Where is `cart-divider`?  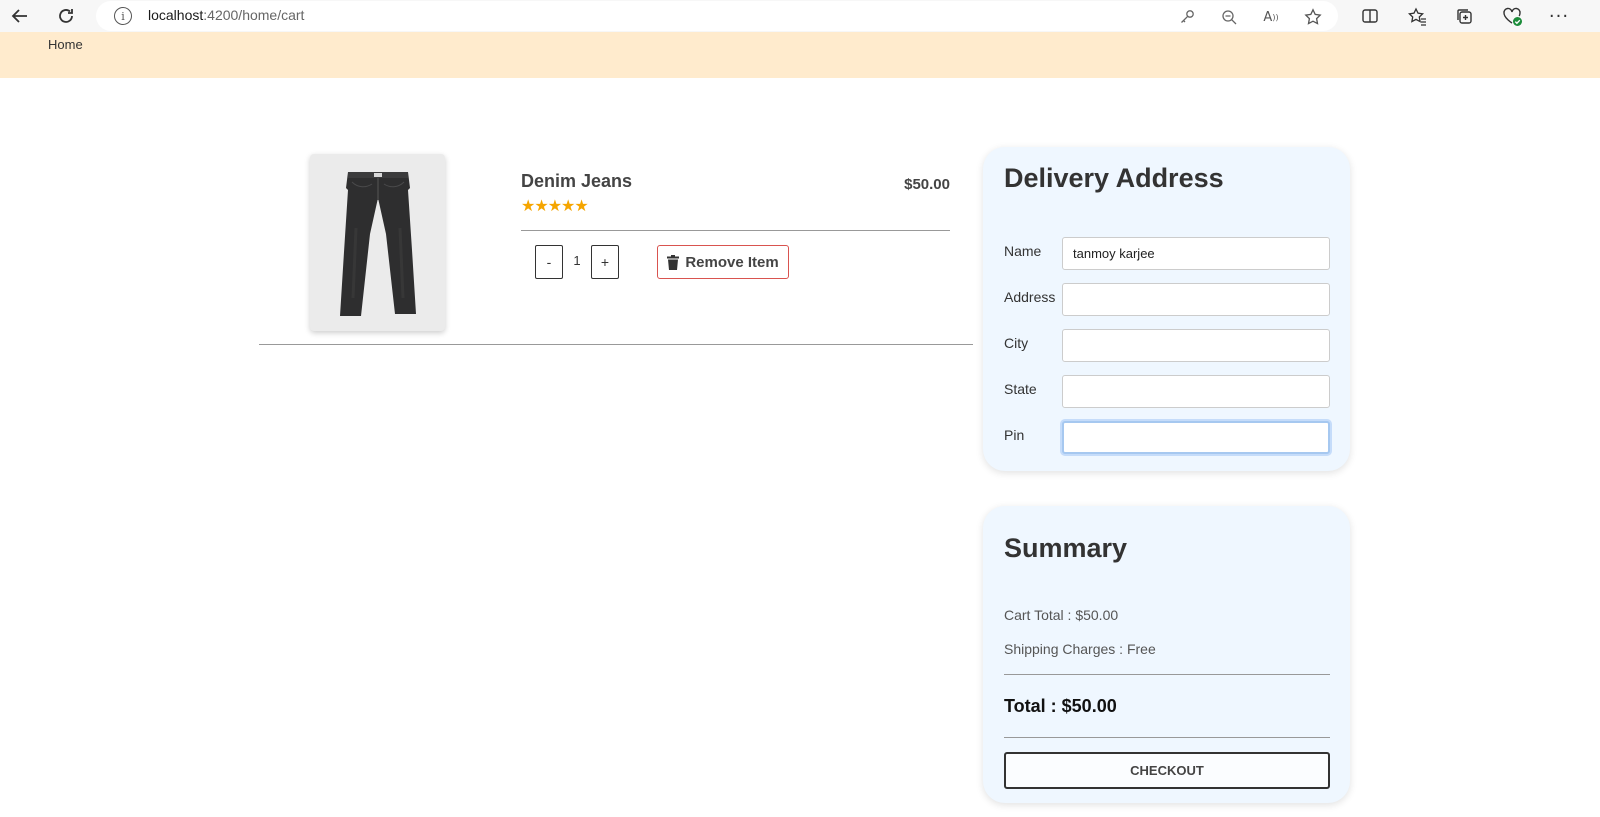 cart-divider is located at coordinates (616, 344).